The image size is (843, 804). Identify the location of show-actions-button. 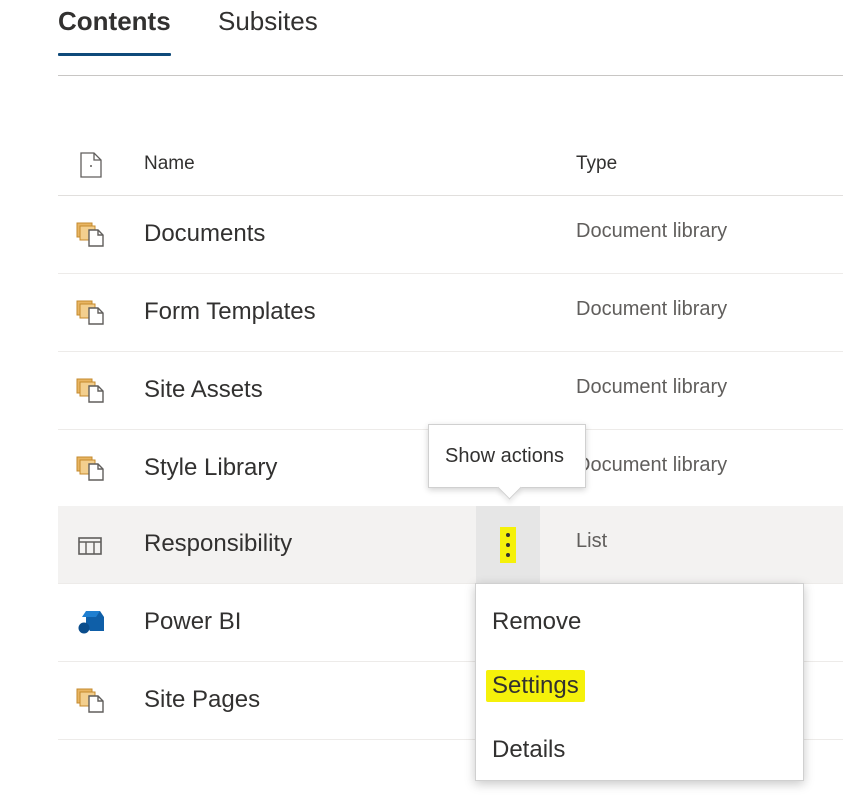
(508, 544).